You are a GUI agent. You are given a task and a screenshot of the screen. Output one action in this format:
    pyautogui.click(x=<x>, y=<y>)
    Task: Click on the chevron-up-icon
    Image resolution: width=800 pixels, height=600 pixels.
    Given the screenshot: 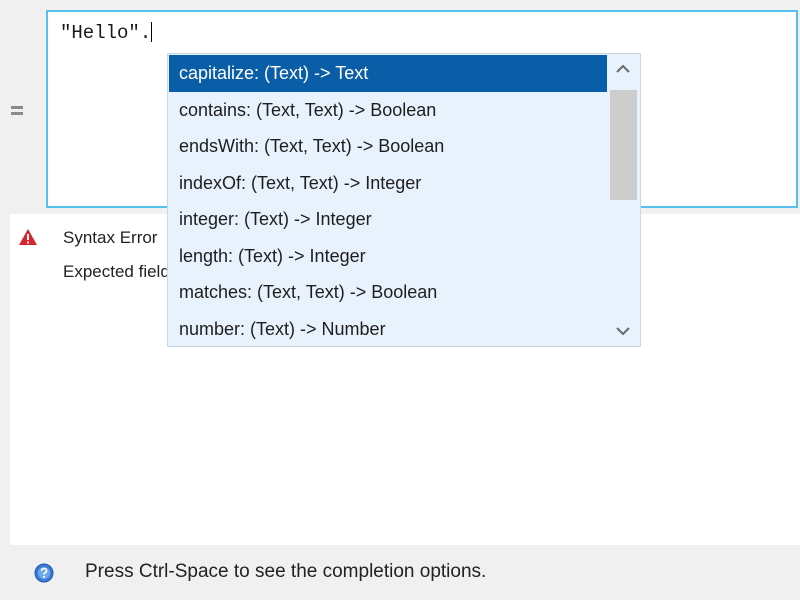 What is the action you would take?
    pyautogui.click(x=623, y=69)
    